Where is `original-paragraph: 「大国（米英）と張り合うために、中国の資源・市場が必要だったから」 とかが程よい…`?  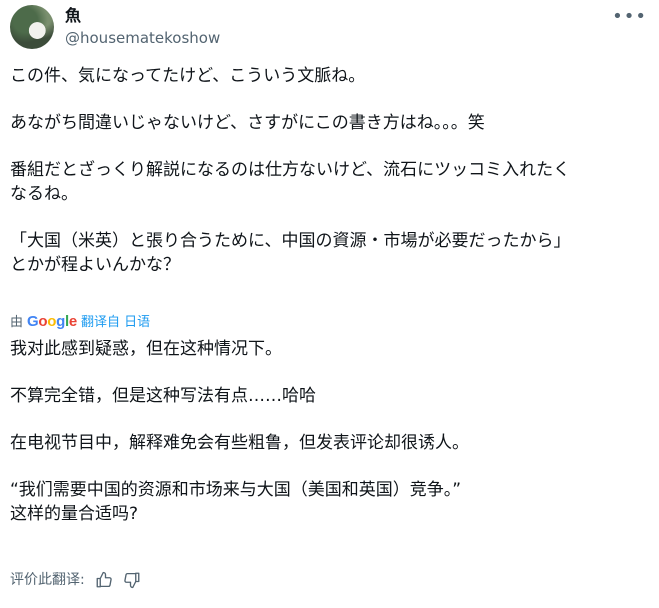
original-paragraph: 「大国（米英）と張り合うために、中国の資源・市場が必要だったから」 とかが程よい… is located at coordinates (290, 253).